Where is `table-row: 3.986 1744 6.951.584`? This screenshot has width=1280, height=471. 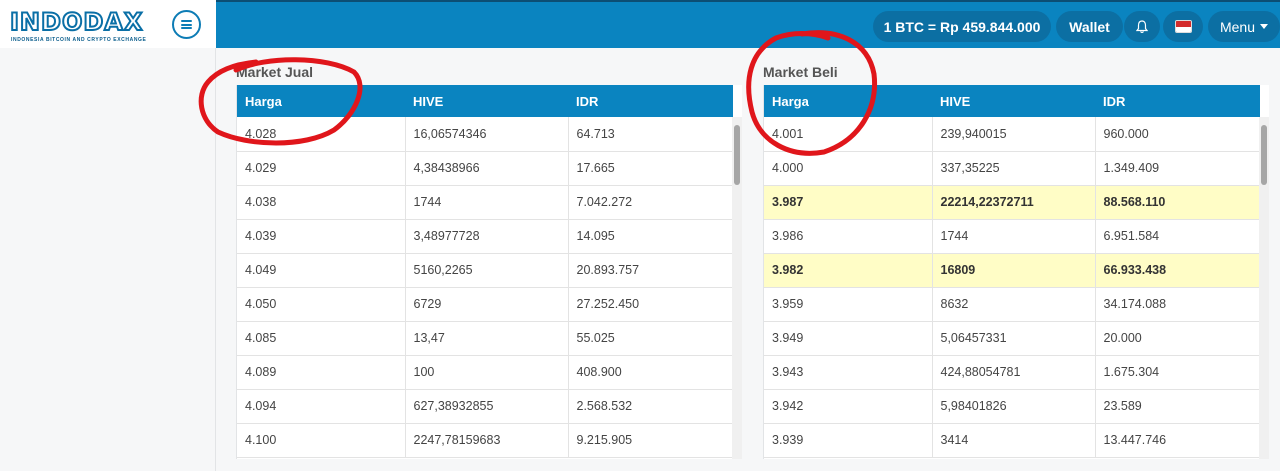
table-row: 3.986 1744 6.951.584 is located at coordinates (1012, 236).